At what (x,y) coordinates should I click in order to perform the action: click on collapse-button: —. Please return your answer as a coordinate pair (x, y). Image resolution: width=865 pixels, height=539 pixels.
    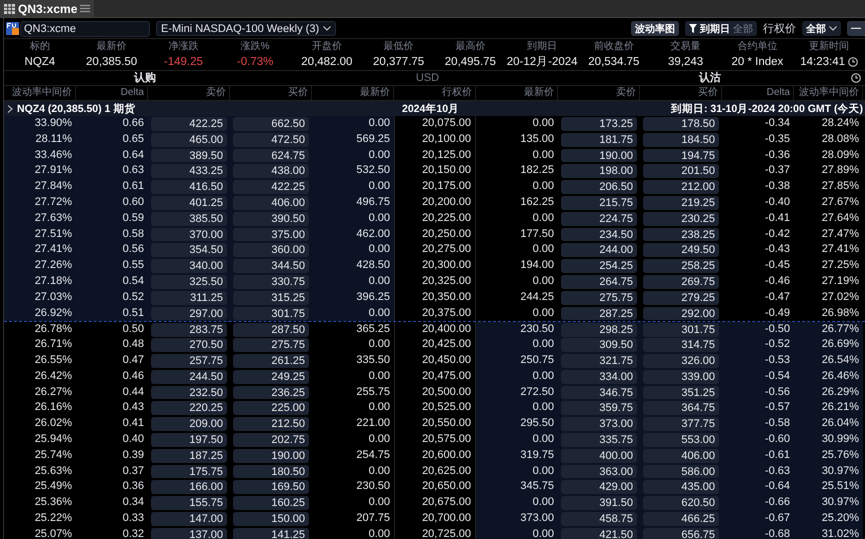
    Looking at the image, I should click on (856, 28).